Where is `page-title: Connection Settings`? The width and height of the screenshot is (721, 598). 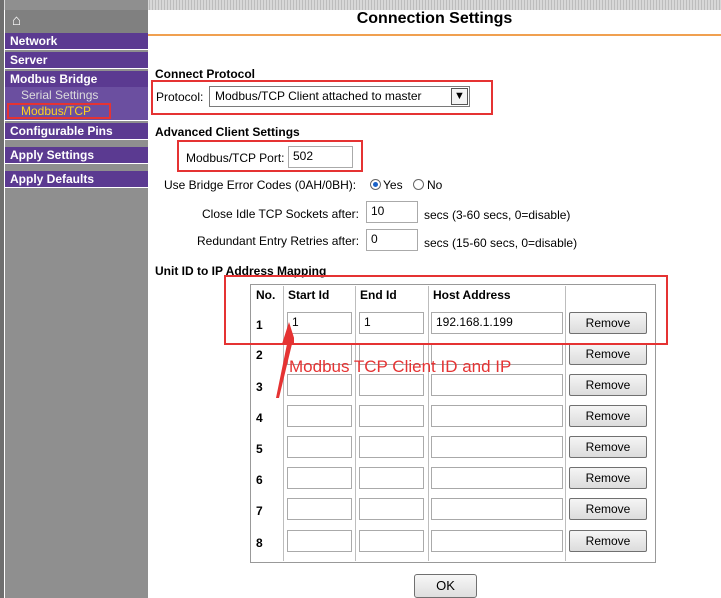
page-title: Connection Settings is located at coordinates (434, 18).